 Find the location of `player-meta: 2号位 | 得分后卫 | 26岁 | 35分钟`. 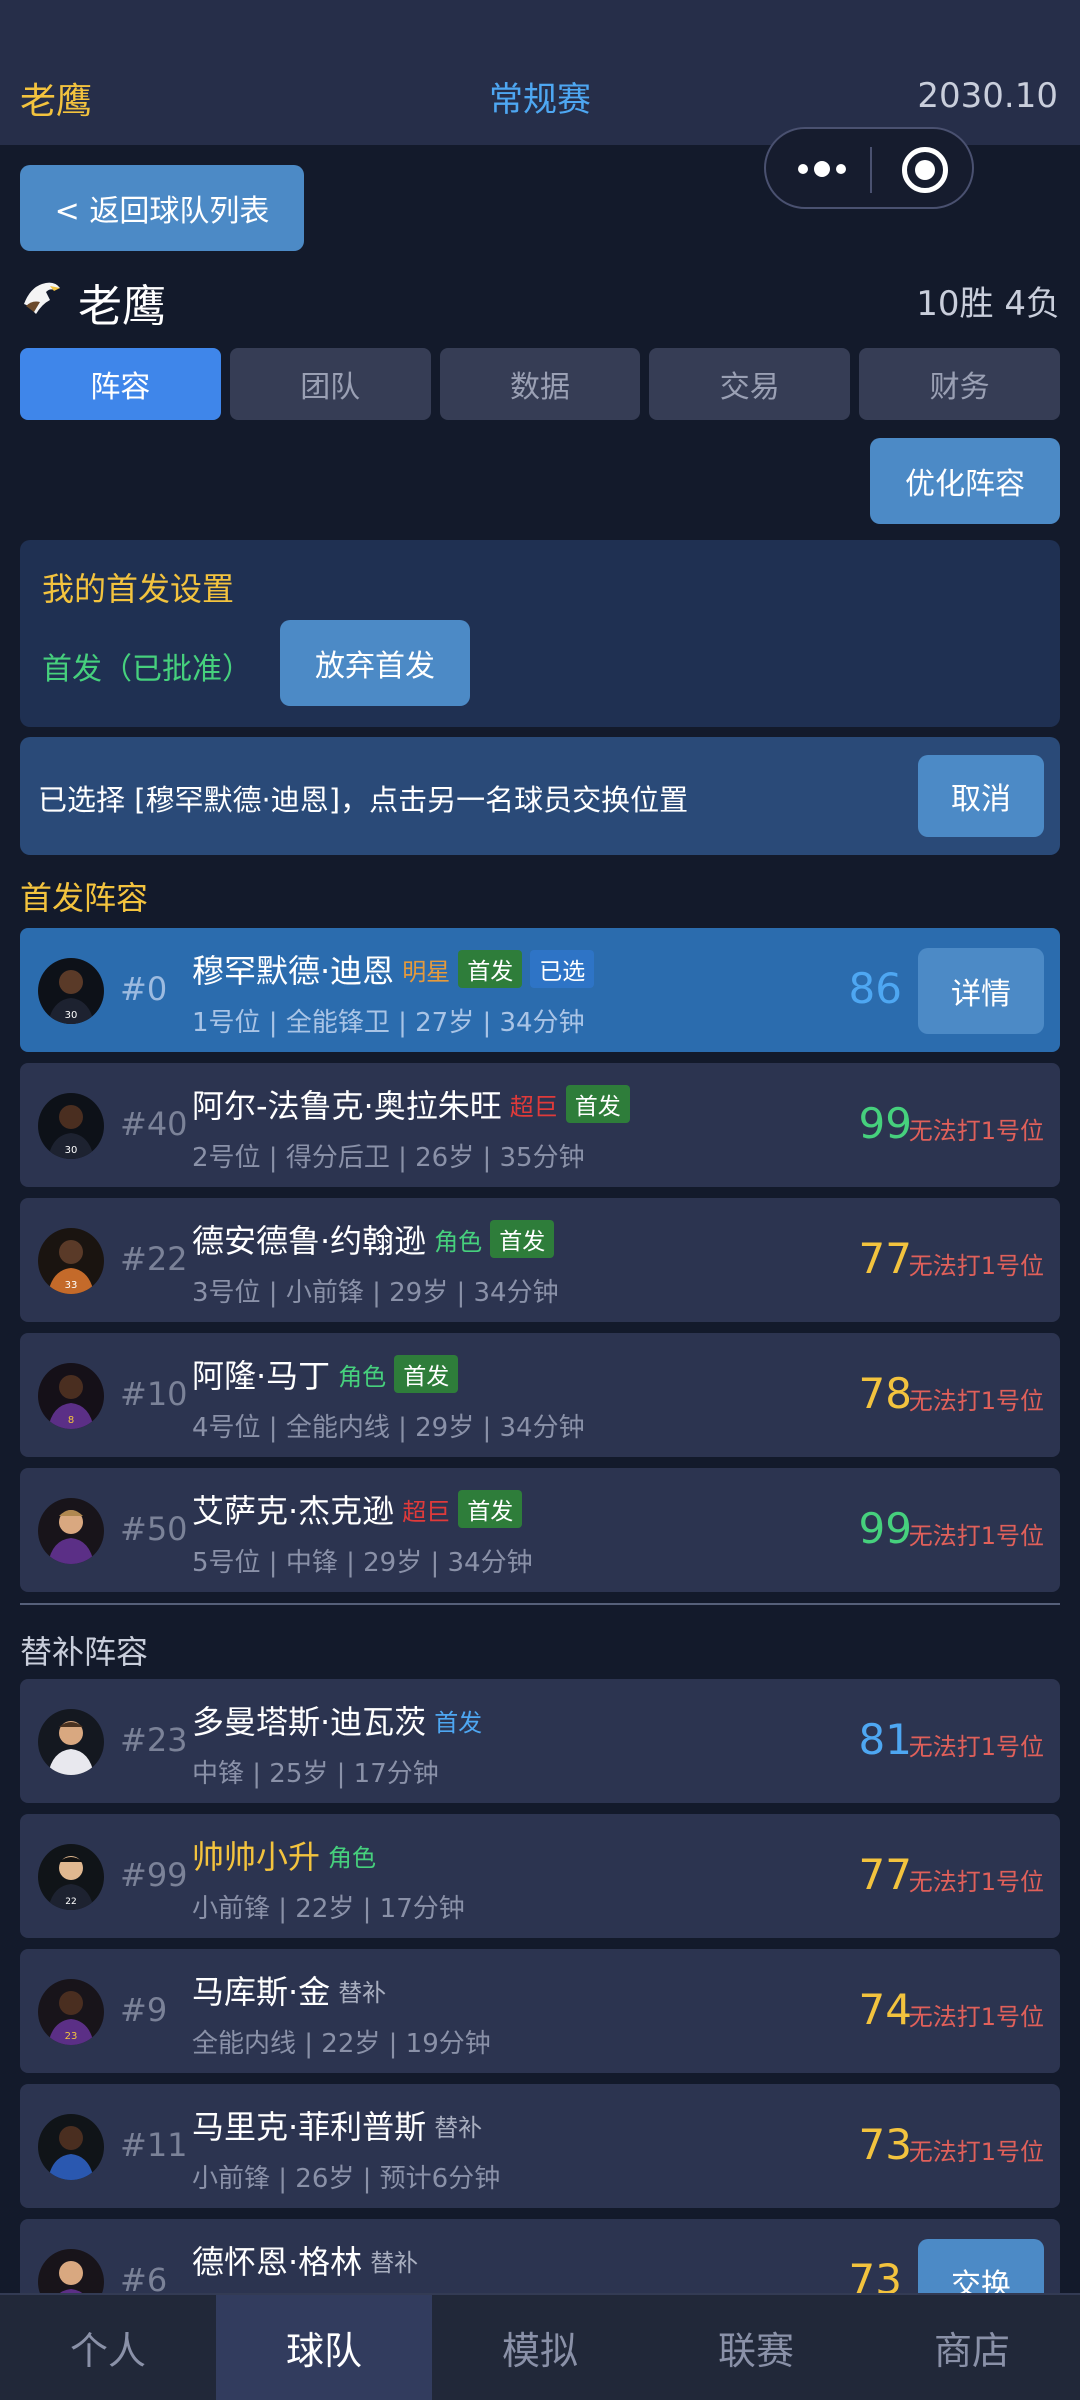

player-meta: 2号位 | 得分后卫 | 26岁 | 35分钟 is located at coordinates (388, 1158).